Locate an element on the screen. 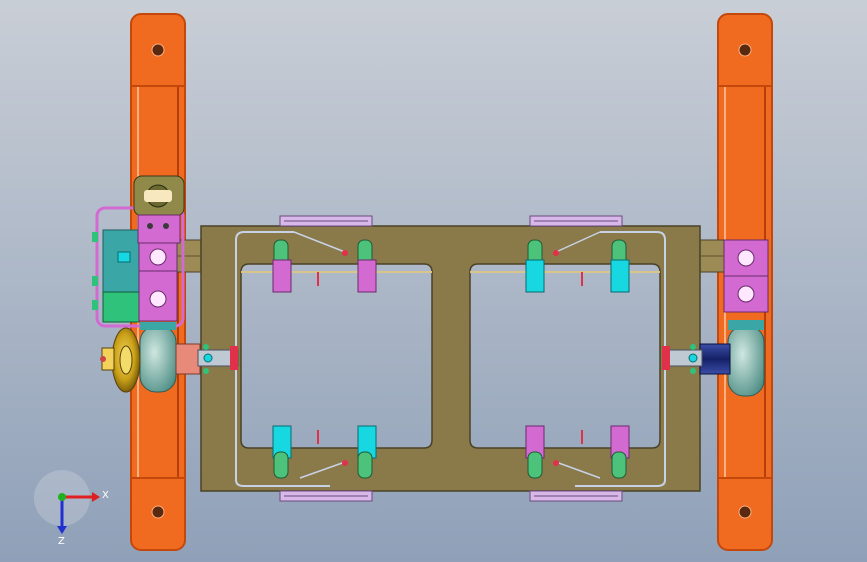 The height and width of the screenshot is (562, 867). left-rail-bottom-hole is located at coordinates (158, 512).